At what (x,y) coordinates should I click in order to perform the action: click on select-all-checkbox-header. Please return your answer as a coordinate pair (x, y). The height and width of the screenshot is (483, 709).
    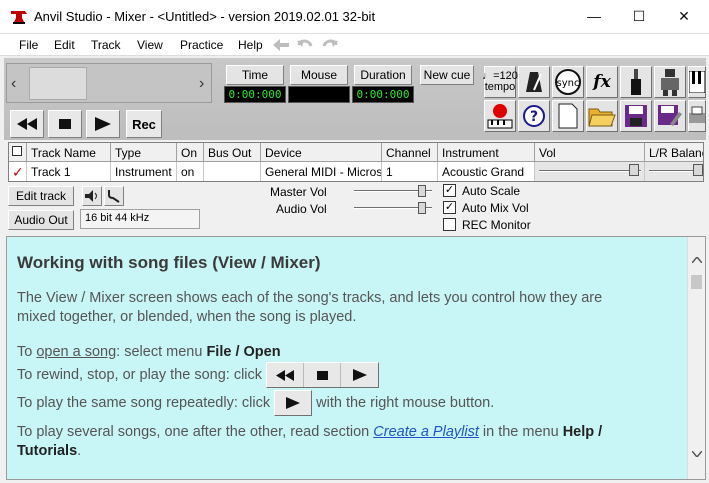
    Looking at the image, I should click on (18, 152).